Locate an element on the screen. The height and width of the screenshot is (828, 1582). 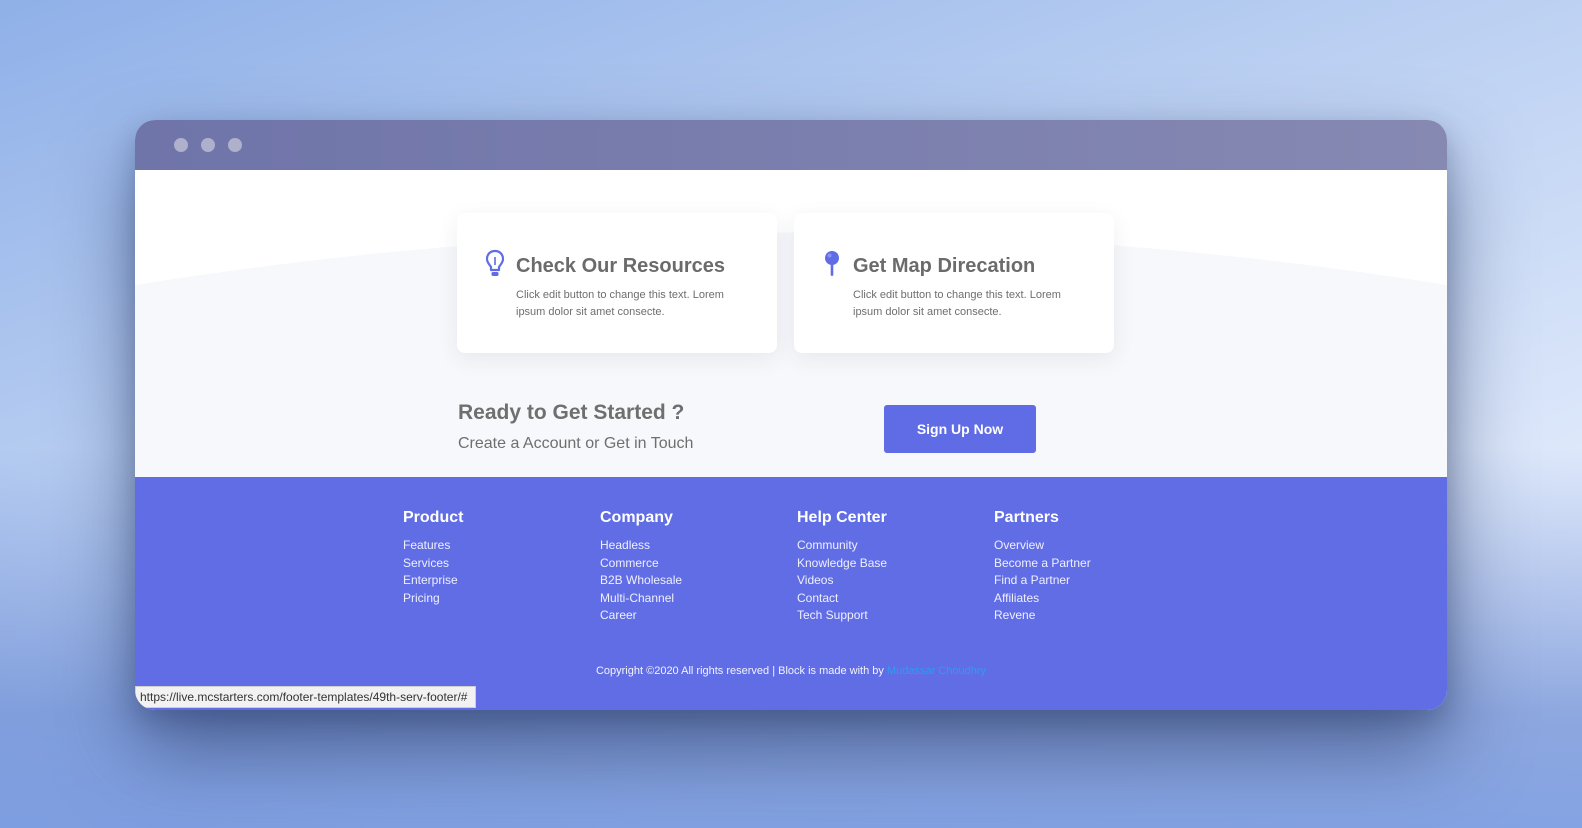
cta-subtitle: Create a Account or Get in Touch is located at coordinates (576, 443).